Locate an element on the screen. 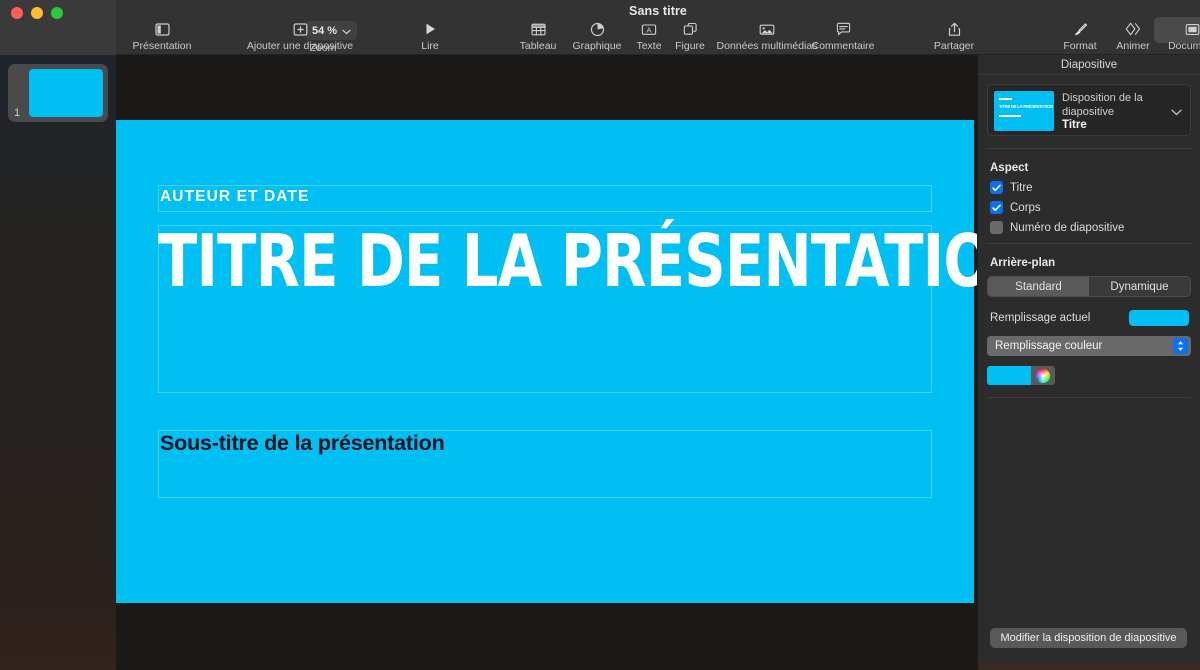 This screenshot has height=670, width=1200. title-text: TITRE DE LA PRÉSENTATION is located at coordinates (599, 261).